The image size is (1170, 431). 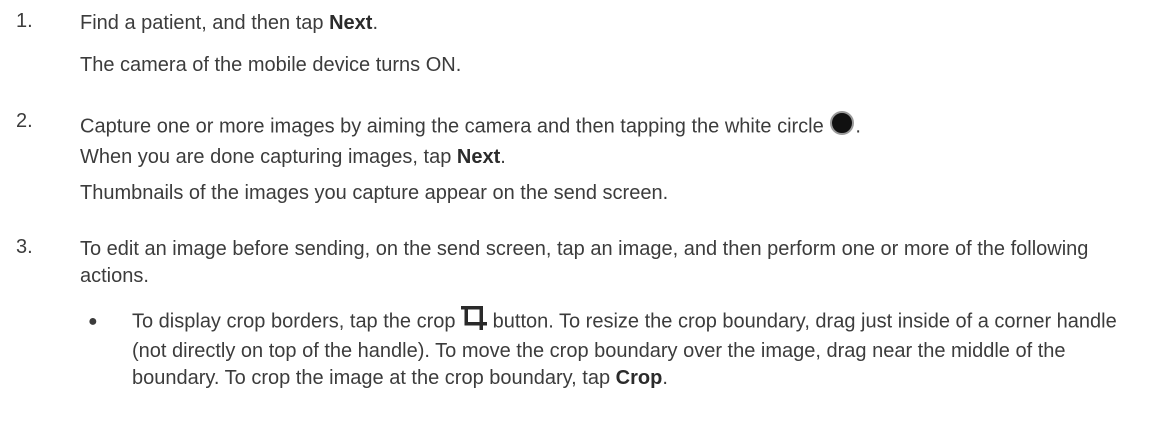 I want to click on step-instruction: Find a patient, and then tap Next., so click(x=613, y=23).